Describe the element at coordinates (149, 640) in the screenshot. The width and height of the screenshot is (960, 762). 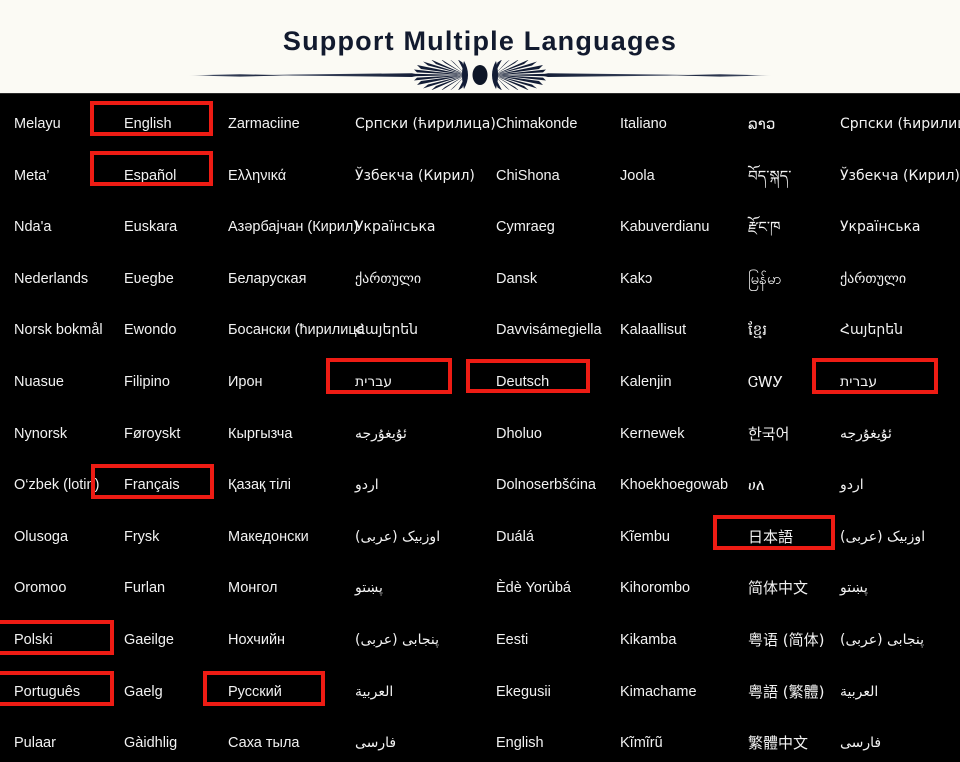
I see `language-item: Gaeilge` at that location.